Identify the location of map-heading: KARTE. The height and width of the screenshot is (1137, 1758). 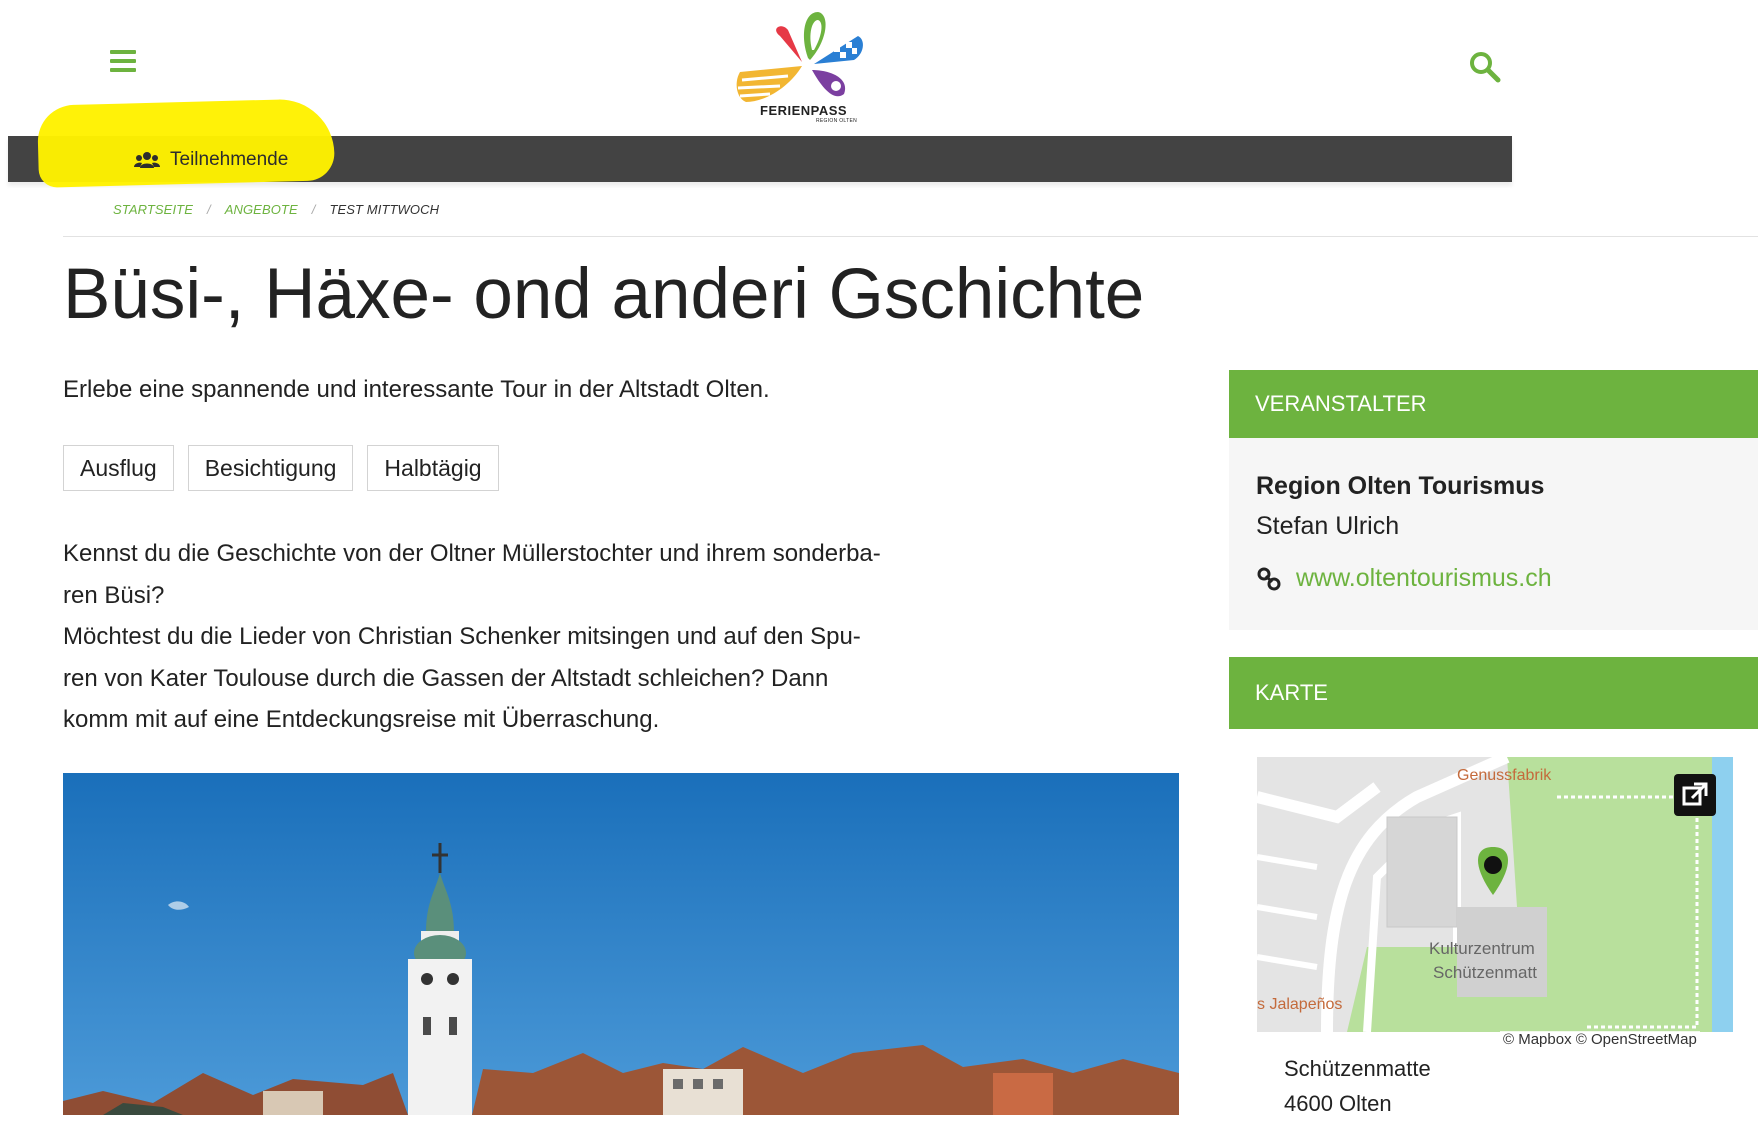
(1493, 693).